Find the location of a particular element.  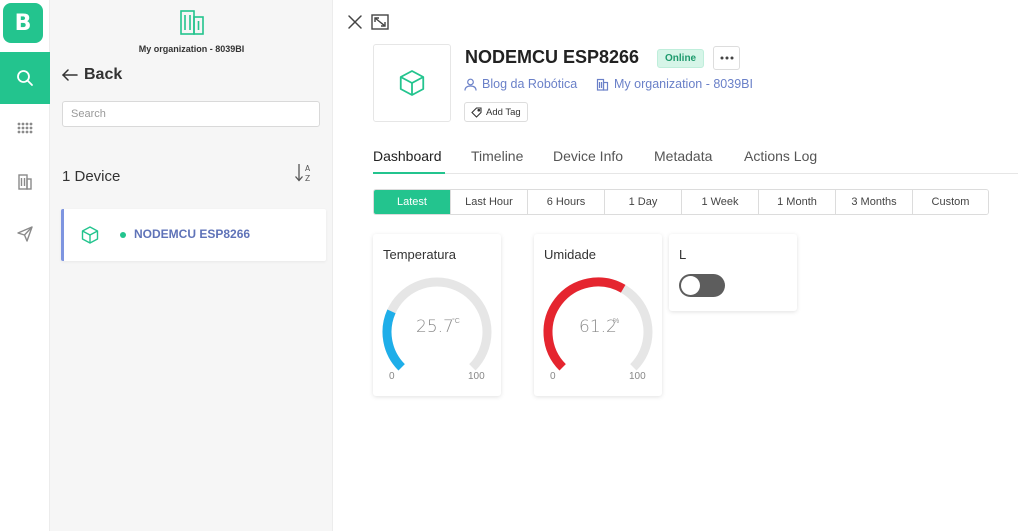

range-1-day: 1 Day is located at coordinates (643, 202).